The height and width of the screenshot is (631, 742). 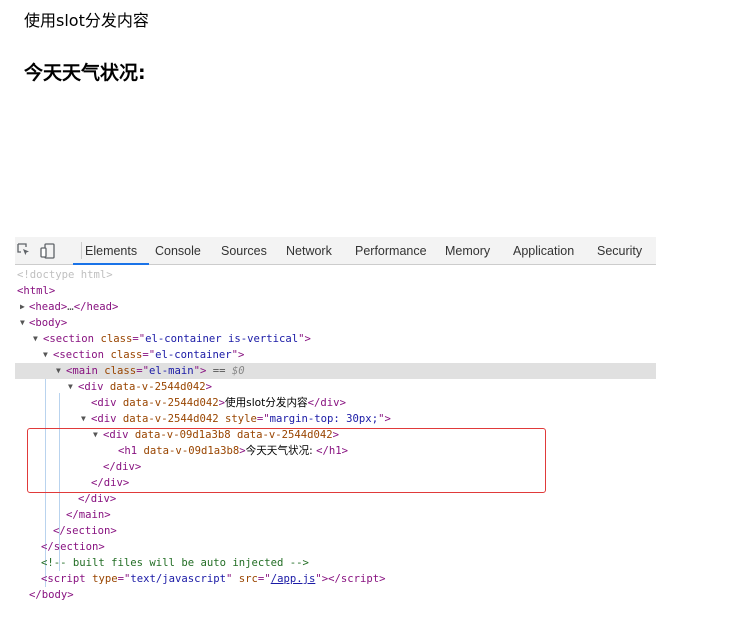 I want to click on tab-sources: Sources, so click(x=244, y=251).